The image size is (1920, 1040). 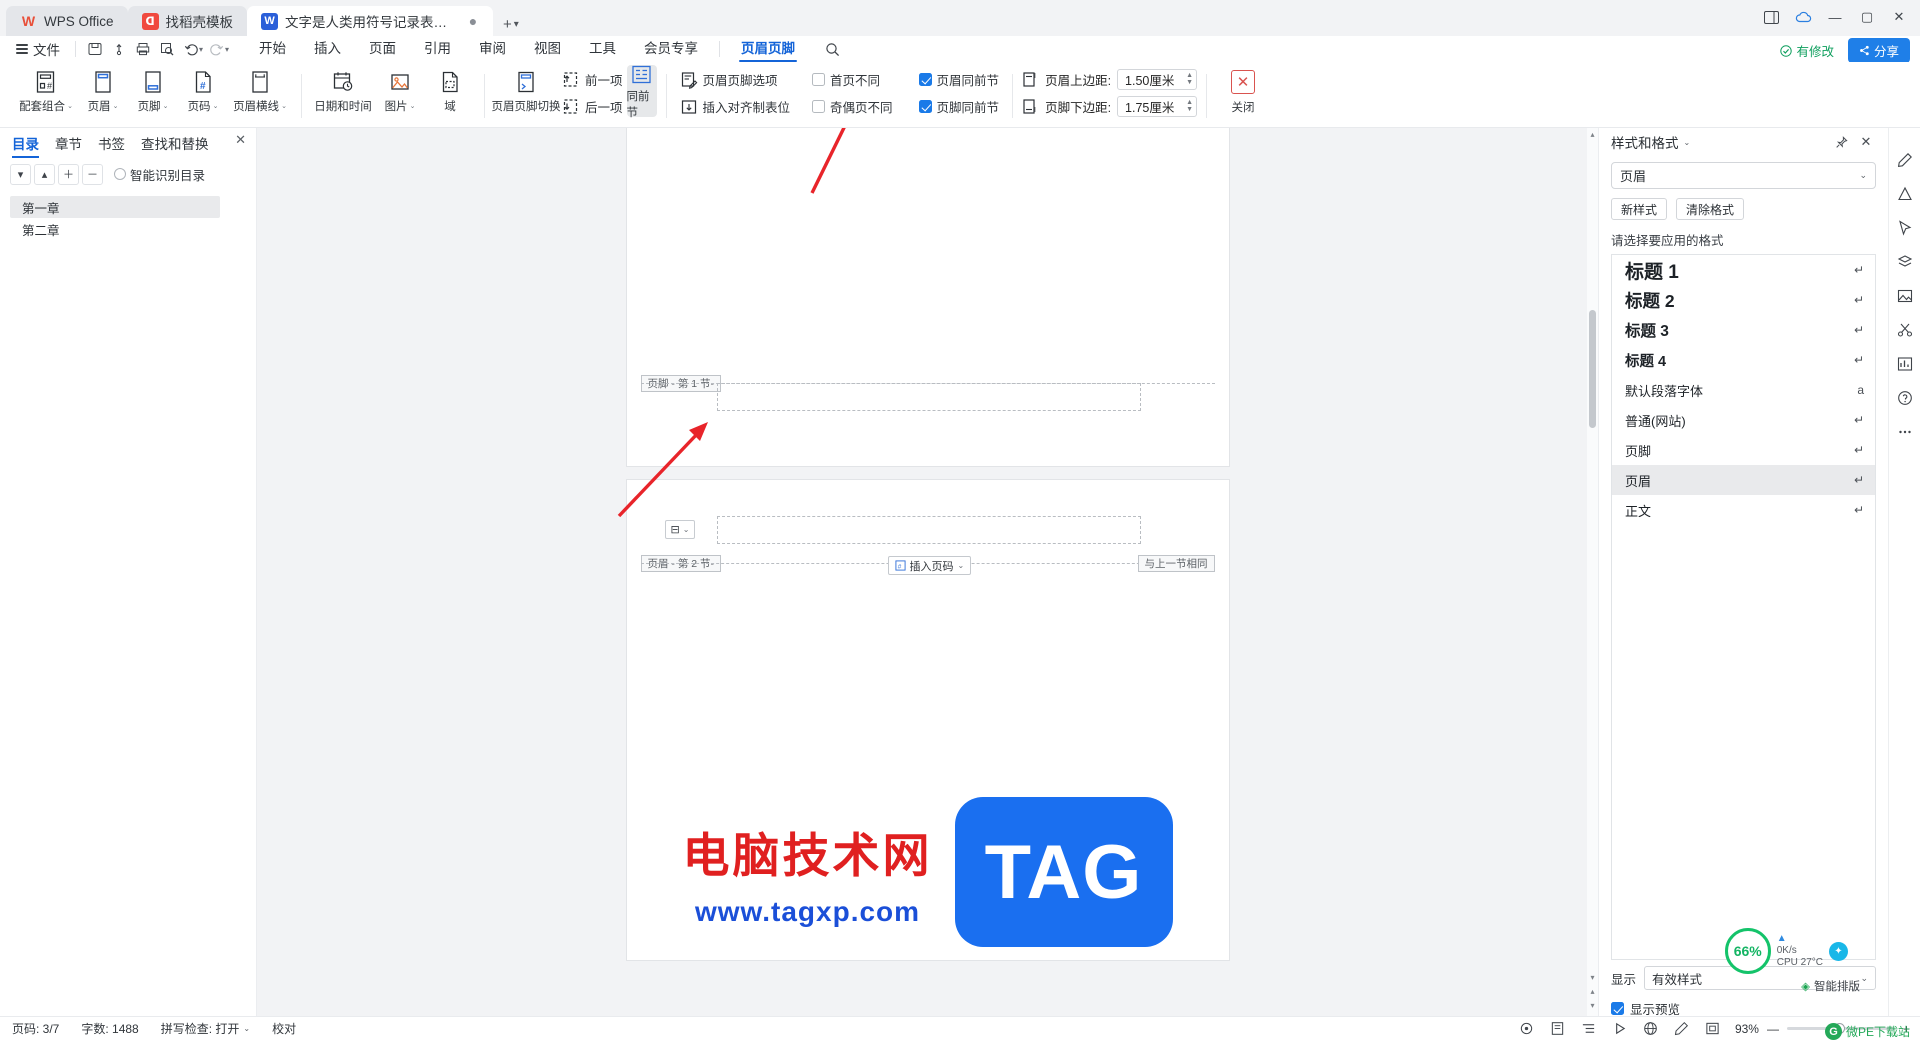 I want to click on ribbon-header-footer-options-button: 页眉页脚选项, so click(x=735, y=80).